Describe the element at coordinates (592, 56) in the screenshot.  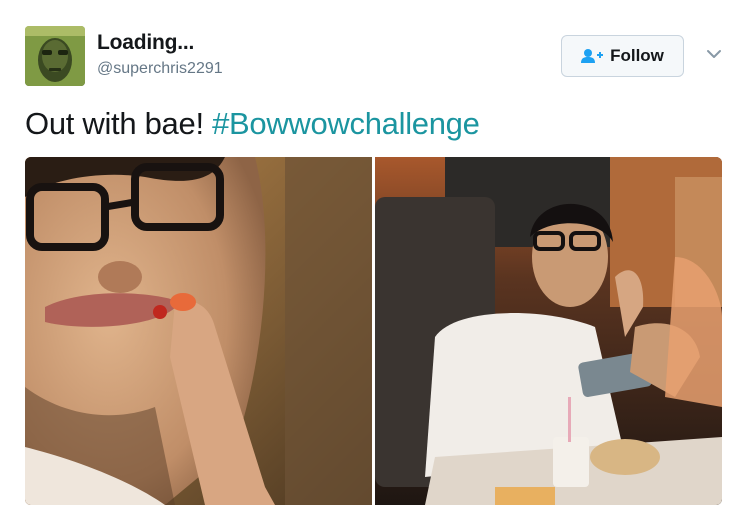
I see `add-user-icon` at that location.